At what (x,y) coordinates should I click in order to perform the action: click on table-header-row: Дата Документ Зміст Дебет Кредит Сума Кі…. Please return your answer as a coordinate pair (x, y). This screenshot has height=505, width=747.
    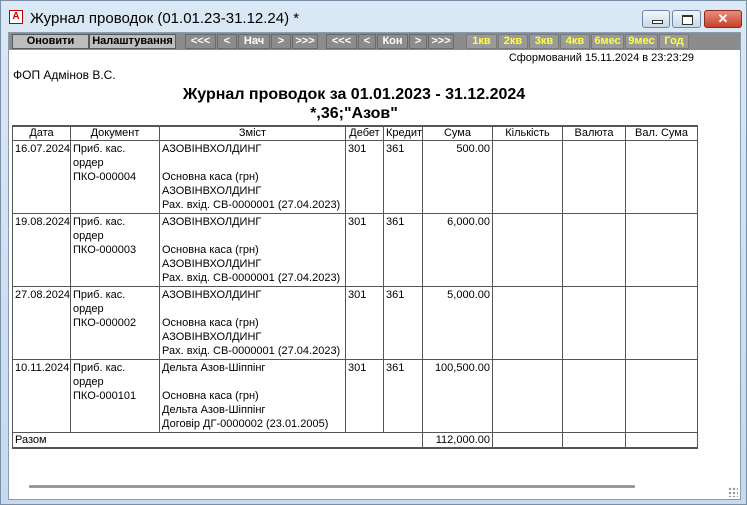
    Looking at the image, I should click on (355, 133).